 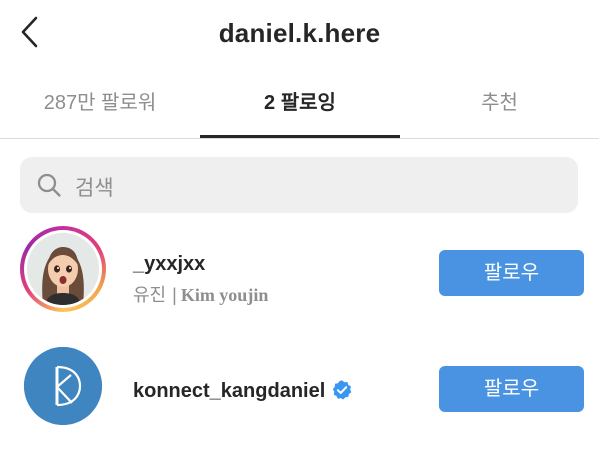 What do you see at coordinates (229, 391) in the screenshot?
I see `username-text: konnect_kangdaniel` at bounding box center [229, 391].